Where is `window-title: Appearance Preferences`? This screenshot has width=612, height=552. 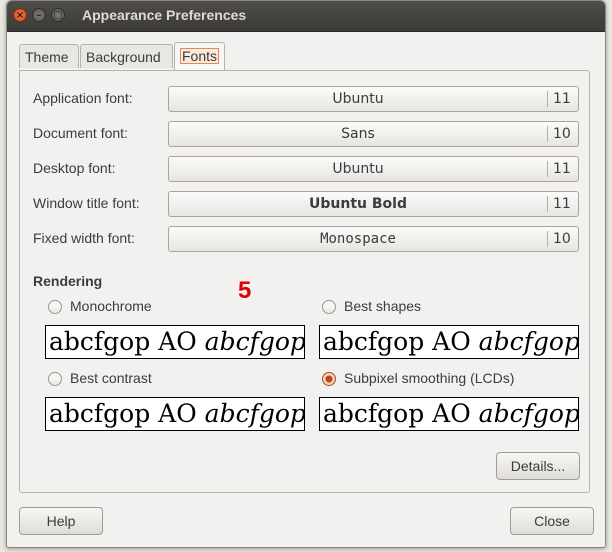 window-title: Appearance Preferences is located at coordinates (164, 15).